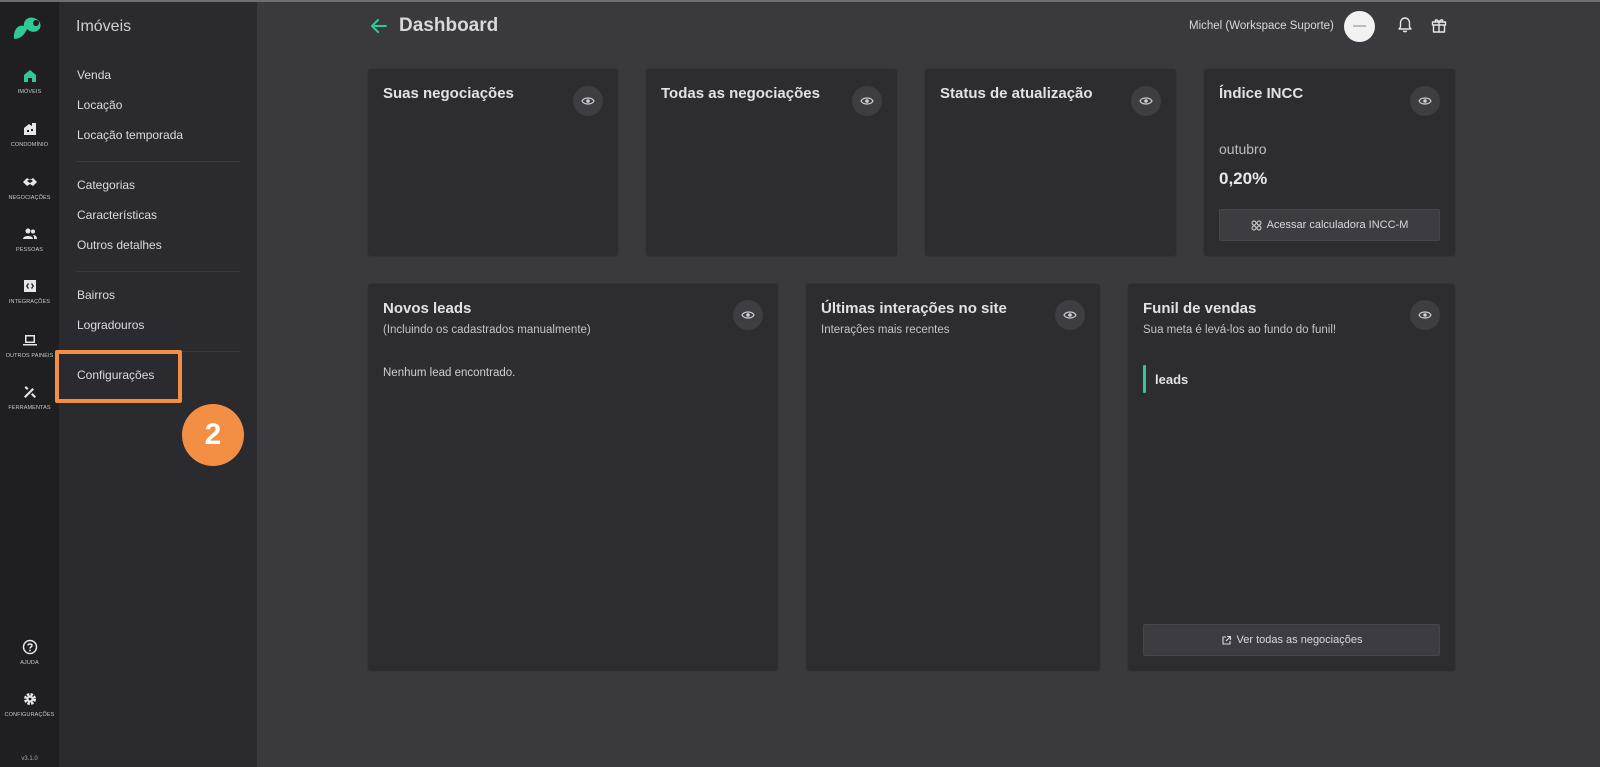 Image resolution: width=1600 pixels, height=767 pixels. What do you see at coordinates (29, 239) in the screenshot?
I see `rail-item-pessoas: PESSOAS` at bounding box center [29, 239].